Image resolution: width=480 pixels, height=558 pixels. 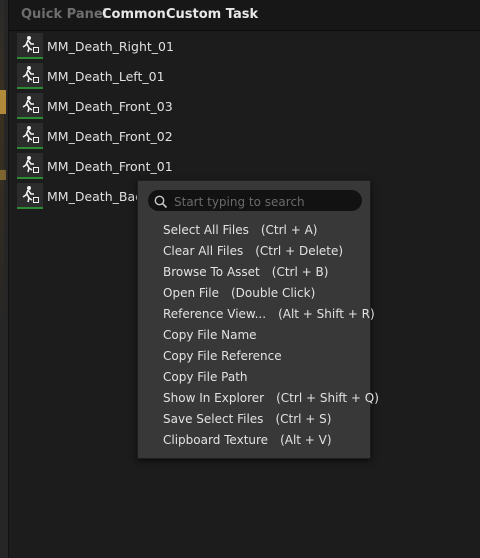 I want to click on file-list-item: MM_Death_Front_02, so click(x=95, y=136).